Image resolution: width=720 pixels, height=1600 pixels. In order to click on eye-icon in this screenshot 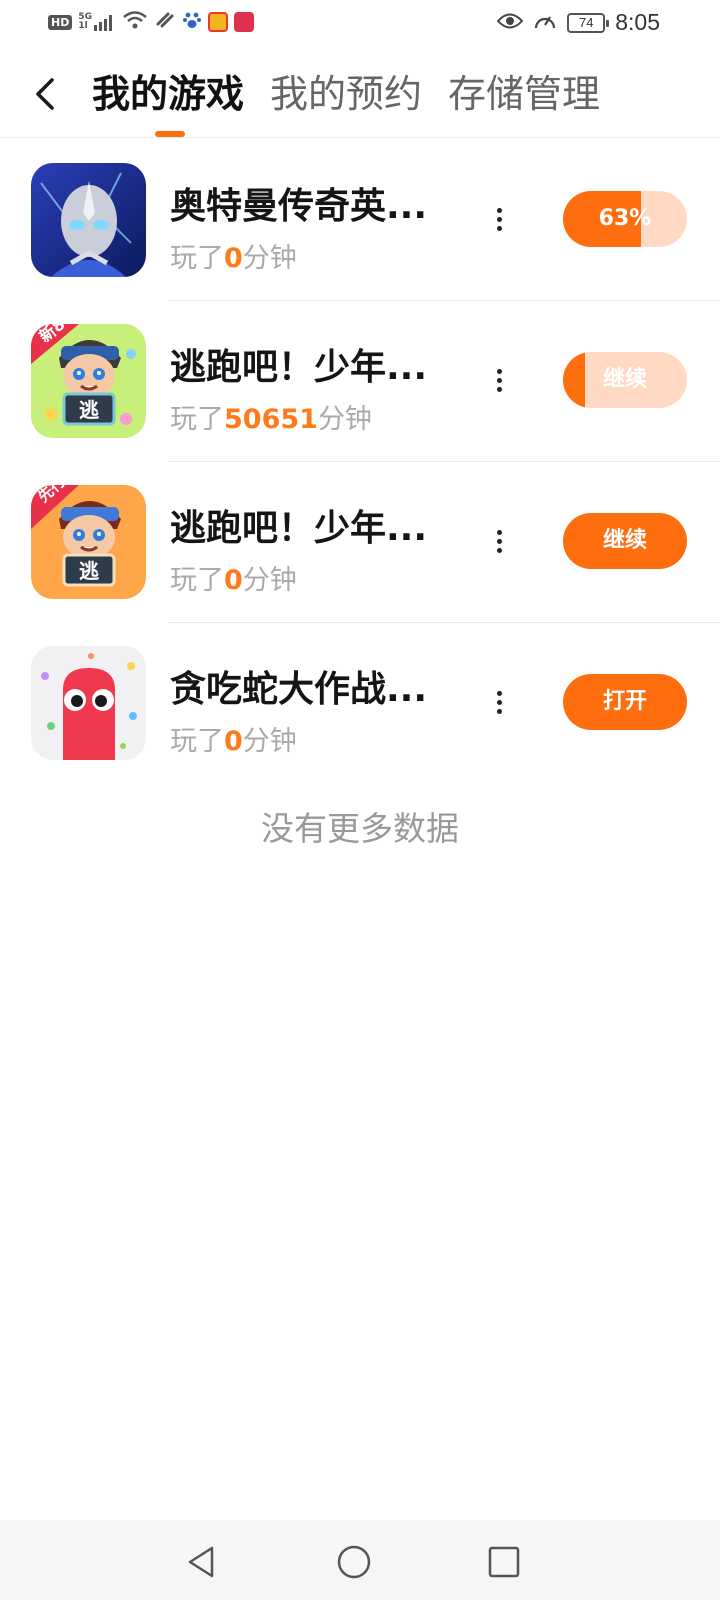, I will do `click(510, 23)`.